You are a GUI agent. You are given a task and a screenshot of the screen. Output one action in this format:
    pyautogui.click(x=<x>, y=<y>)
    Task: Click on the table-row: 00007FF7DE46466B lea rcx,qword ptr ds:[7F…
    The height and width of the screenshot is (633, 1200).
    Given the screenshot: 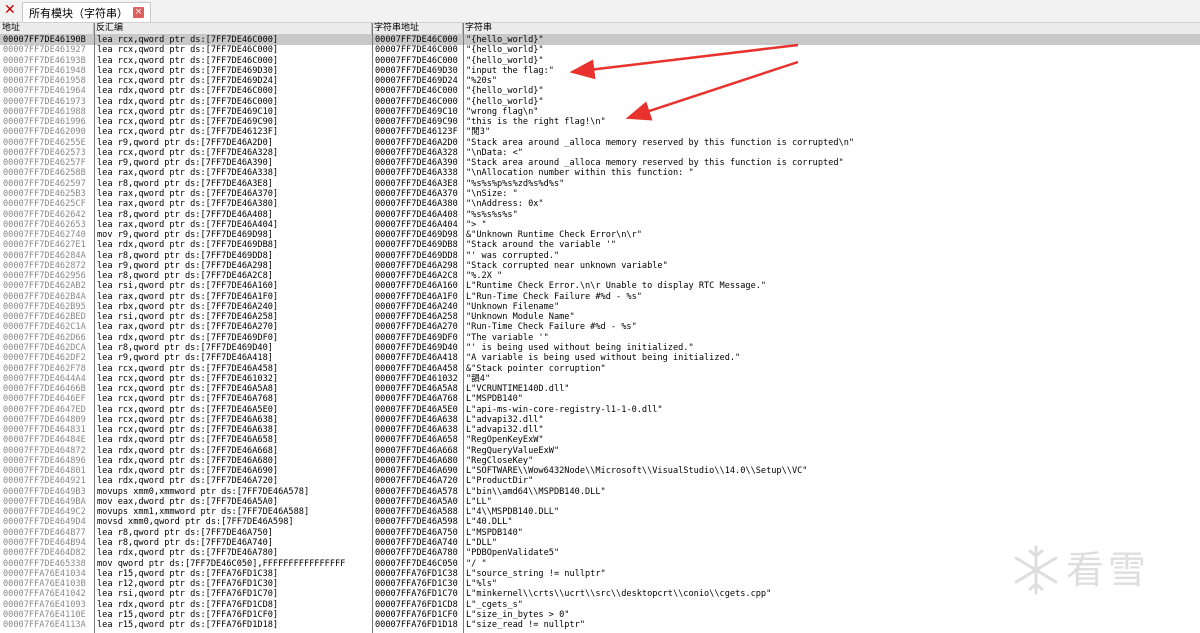 What is the action you would take?
    pyautogui.click(x=600, y=389)
    